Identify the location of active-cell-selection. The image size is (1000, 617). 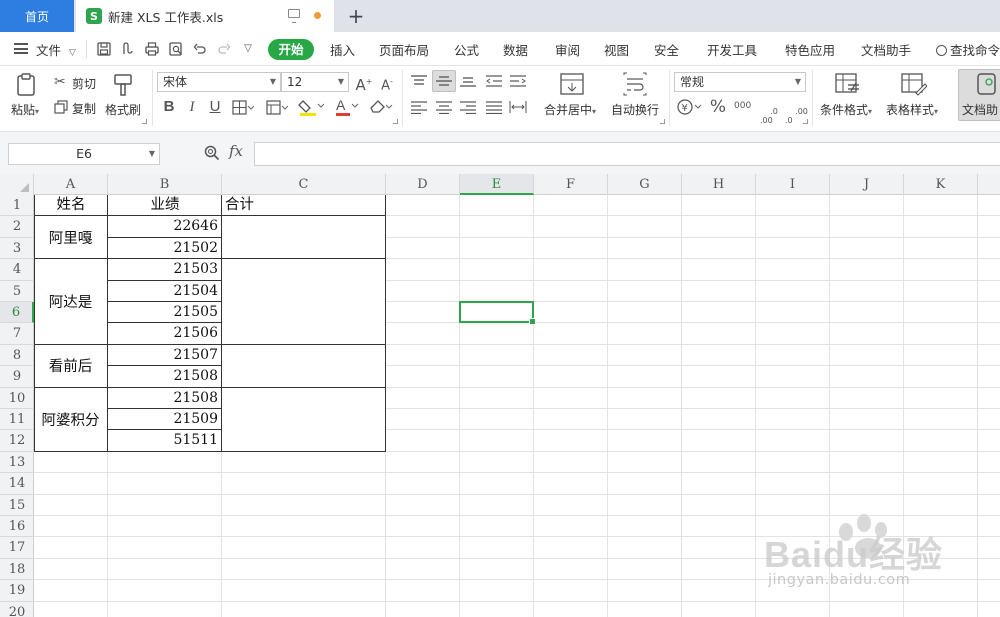
(497, 313).